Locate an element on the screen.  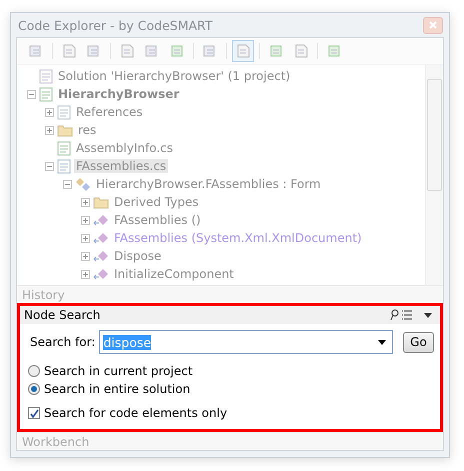
window-title: Code Explorer - by CodeSMART is located at coordinates (115, 25).